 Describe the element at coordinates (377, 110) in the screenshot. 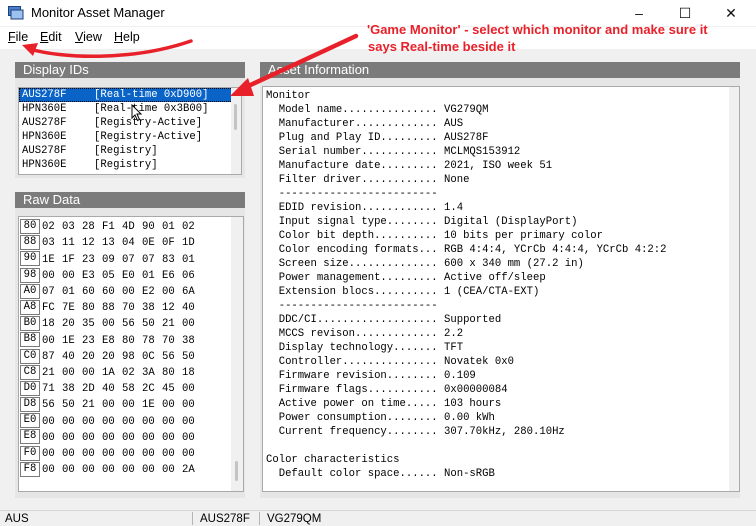

I see `asset-info-line: Model name............... VG279QM` at that location.